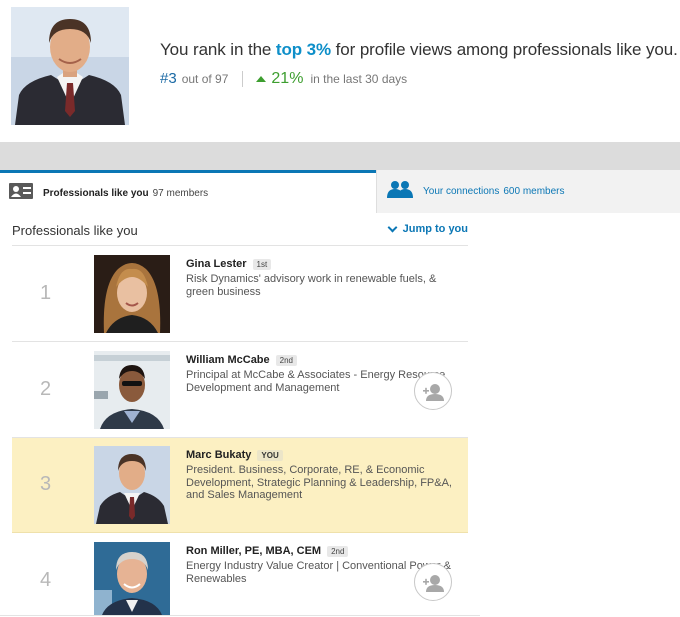  Describe the element at coordinates (218, 455) in the screenshot. I see `member-name: Marc Bukaty` at that location.